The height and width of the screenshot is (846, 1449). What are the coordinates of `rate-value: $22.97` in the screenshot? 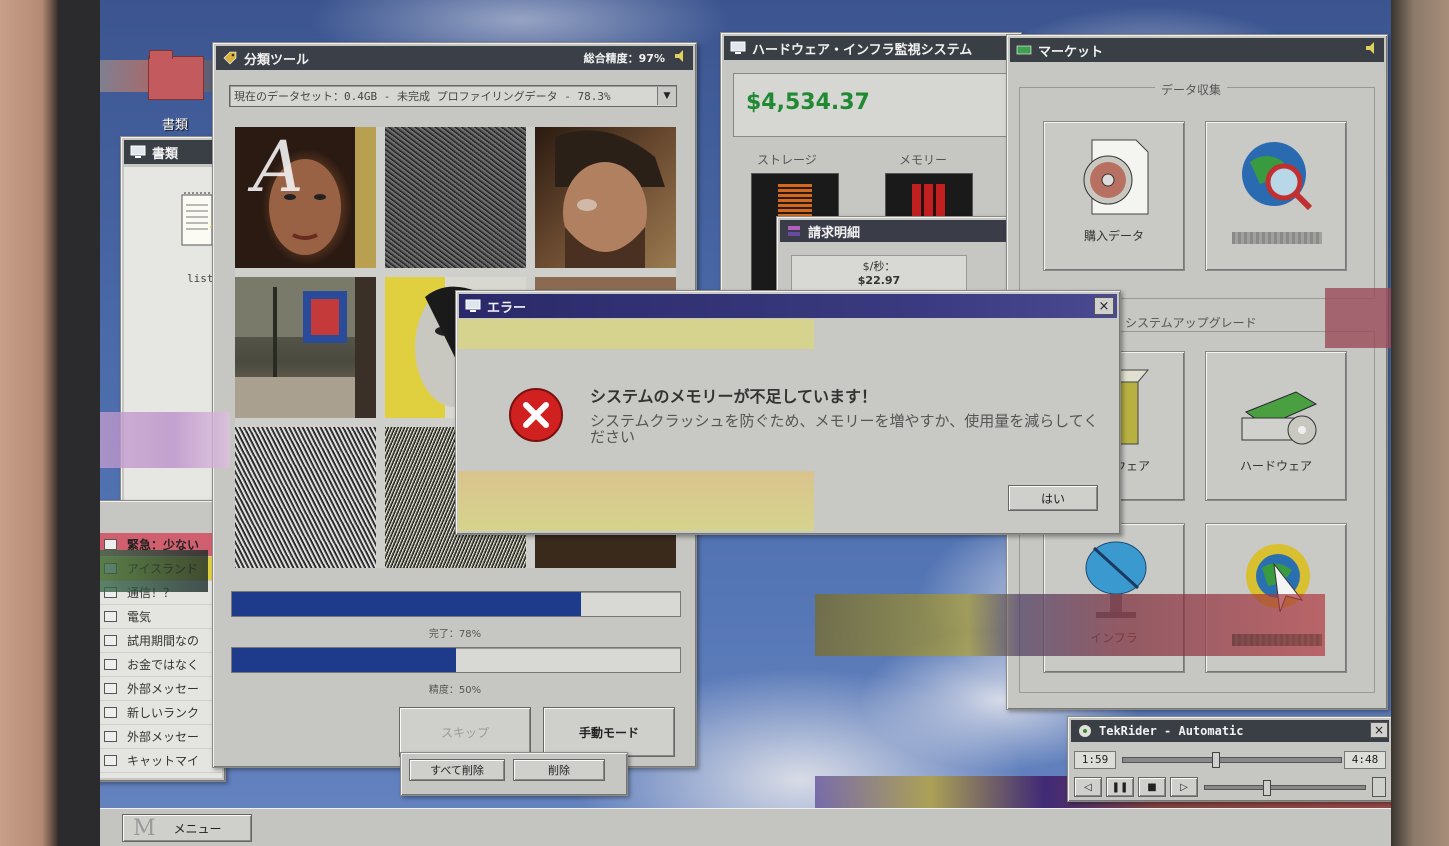 It's located at (879, 280).